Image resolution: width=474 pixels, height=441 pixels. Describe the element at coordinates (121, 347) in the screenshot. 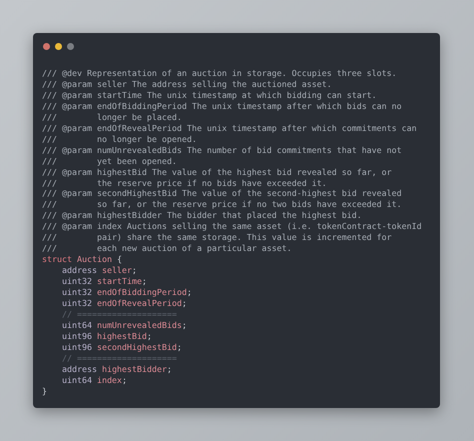

I see `code-line: uint96 secondHighestBid;` at that location.